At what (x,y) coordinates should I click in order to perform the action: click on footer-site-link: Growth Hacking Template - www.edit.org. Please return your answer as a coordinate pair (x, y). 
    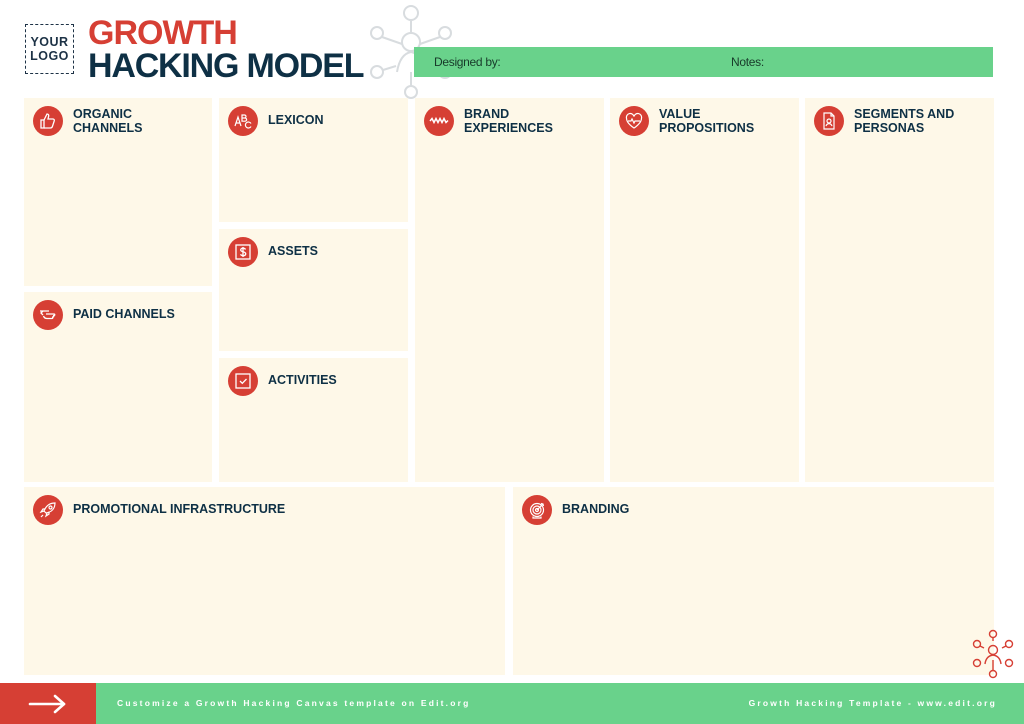
    Looking at the image, I should click on (873, 703).